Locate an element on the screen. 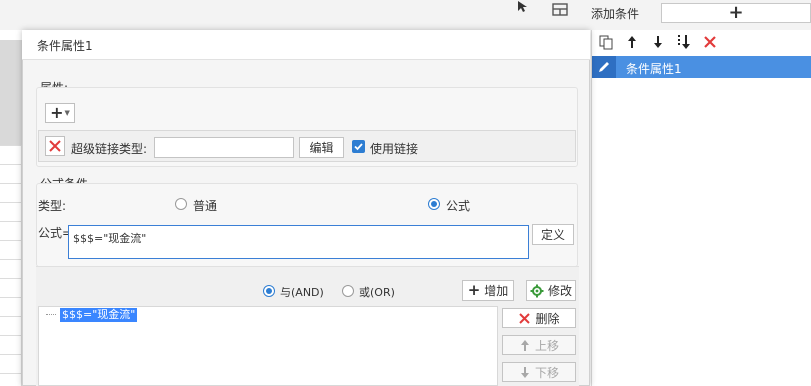 The image size is (811, 386). gear-icon is located at coordinates (537, 290).